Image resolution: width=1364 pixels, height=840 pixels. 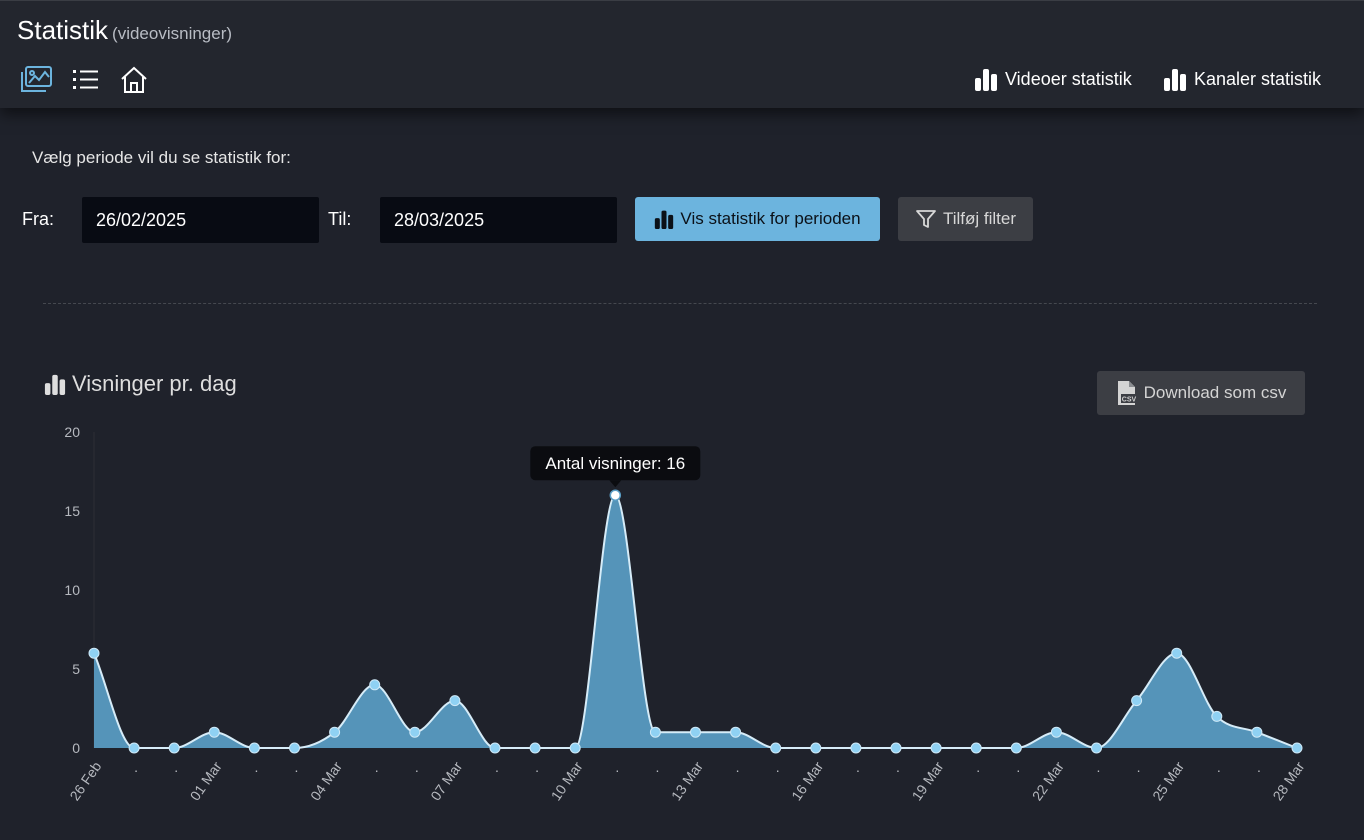 What do you see at coordinates (172, 33) in the screenshot?
I see `page-subtitle: (videovisninger)` at bounding box center [172, 33].